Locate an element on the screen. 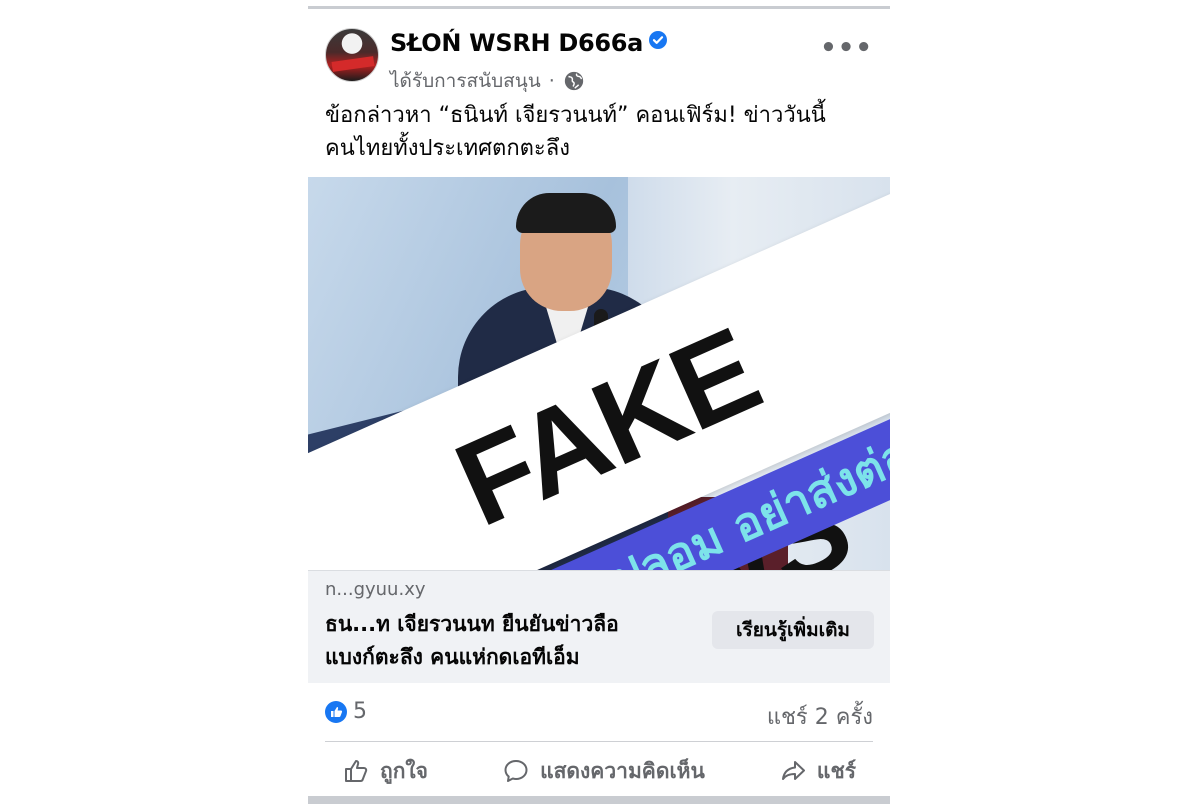 This screenshot has width=1200, height=804. author-name: SŁOŃ WSRH D666a is located at coordinates (516, 43).